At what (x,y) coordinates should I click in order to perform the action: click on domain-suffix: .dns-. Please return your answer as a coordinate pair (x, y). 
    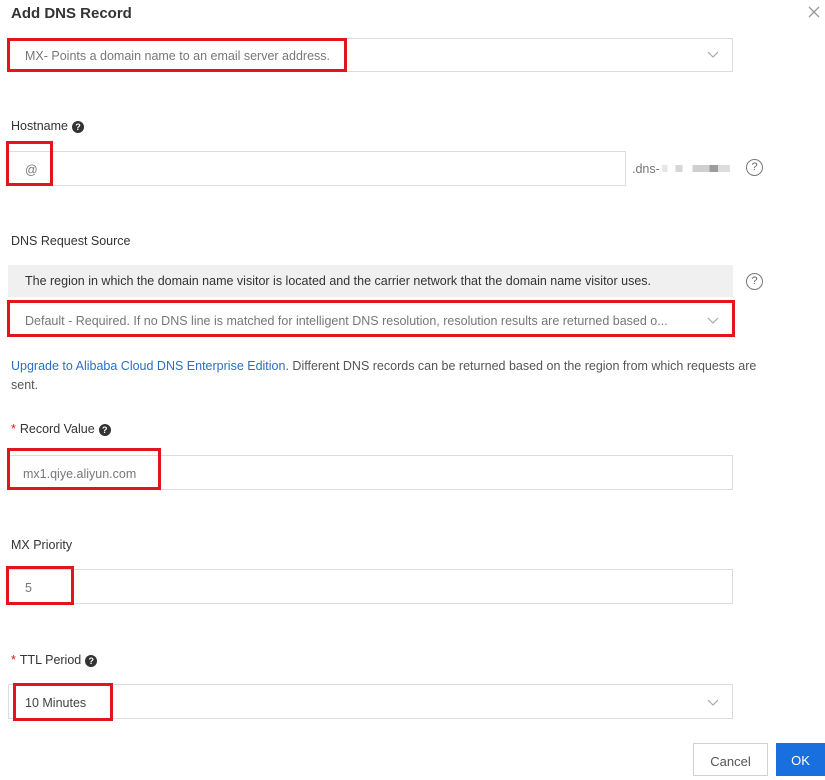
    Looking at the image, I should click on (681, 169).